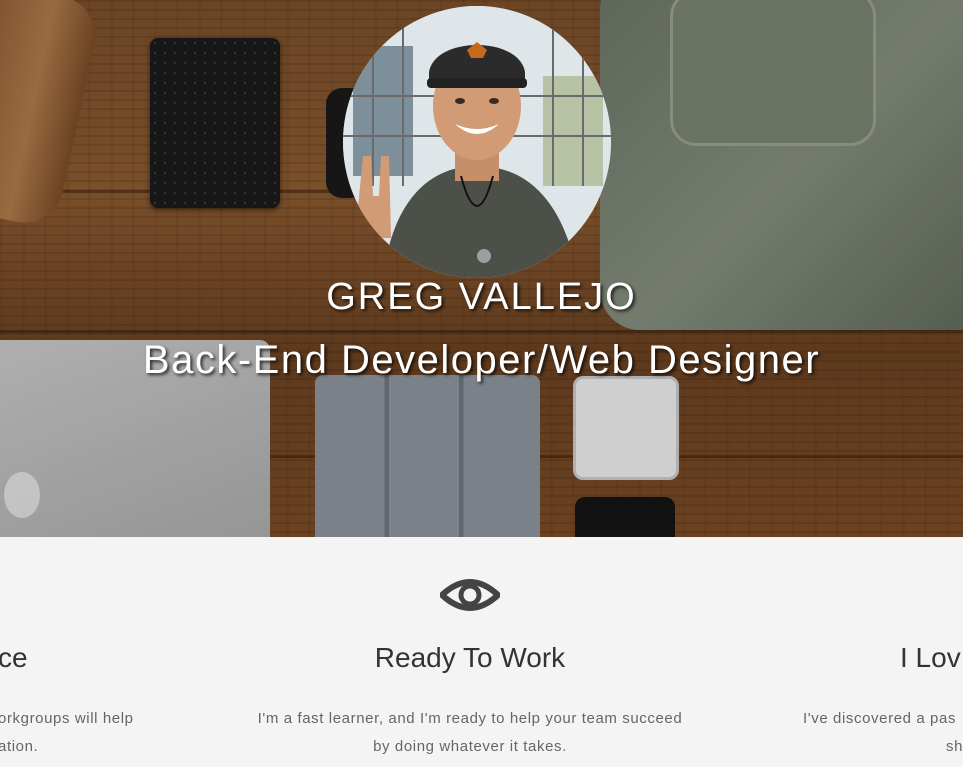 This screenshot has height=767, width=963. I want to click on eye-icon, so click(470, 595).